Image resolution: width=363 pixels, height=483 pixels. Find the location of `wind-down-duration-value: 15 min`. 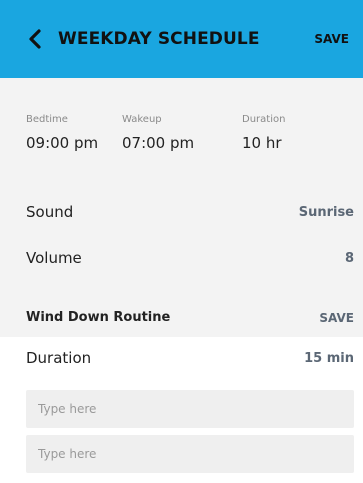

wind-down-duration-value: 15 min is located at coordinates (329, 358).